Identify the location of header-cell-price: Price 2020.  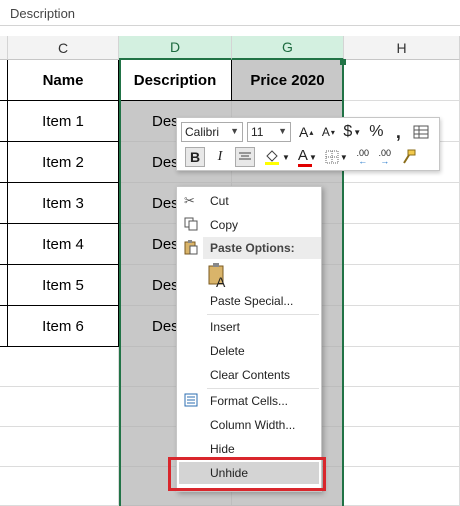
(288, 80).